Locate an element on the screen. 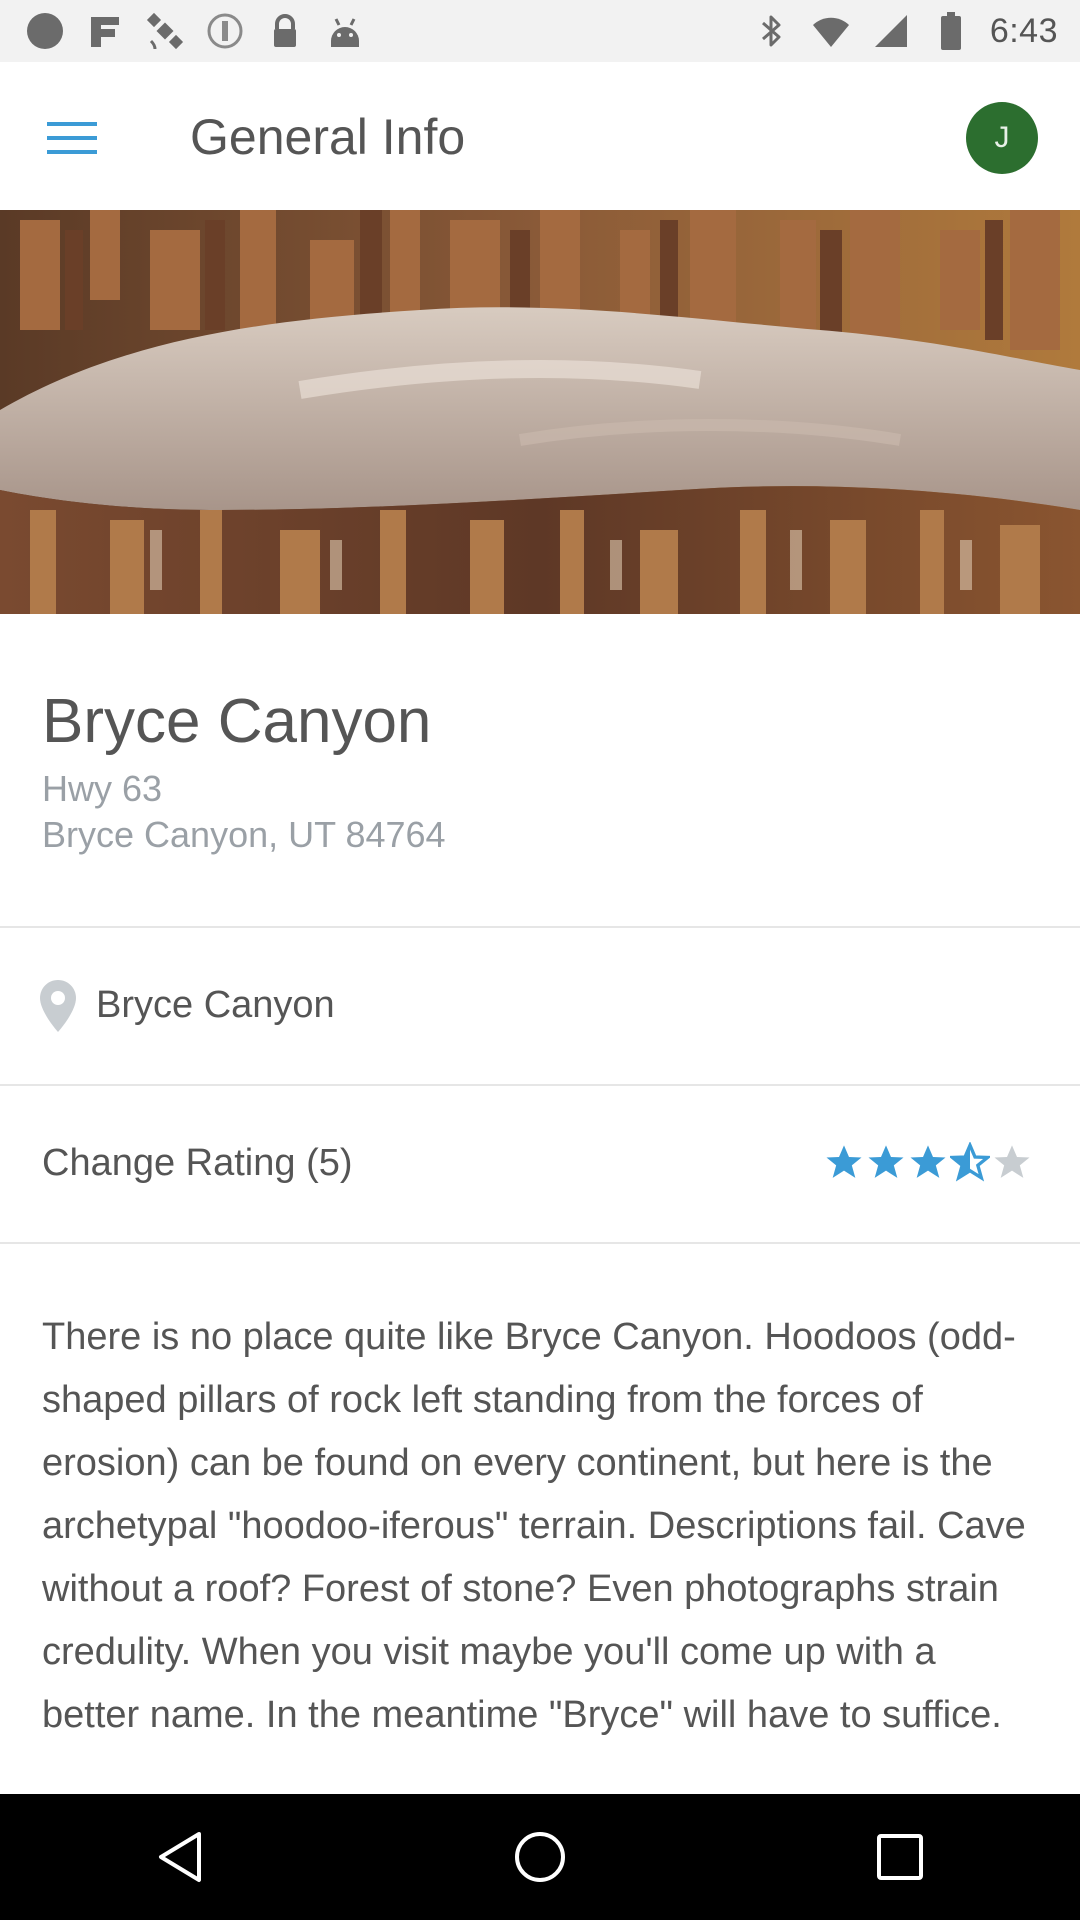 This screenshot has height=1920, width=1080. radio-icon is located at coordinates (225, 31).